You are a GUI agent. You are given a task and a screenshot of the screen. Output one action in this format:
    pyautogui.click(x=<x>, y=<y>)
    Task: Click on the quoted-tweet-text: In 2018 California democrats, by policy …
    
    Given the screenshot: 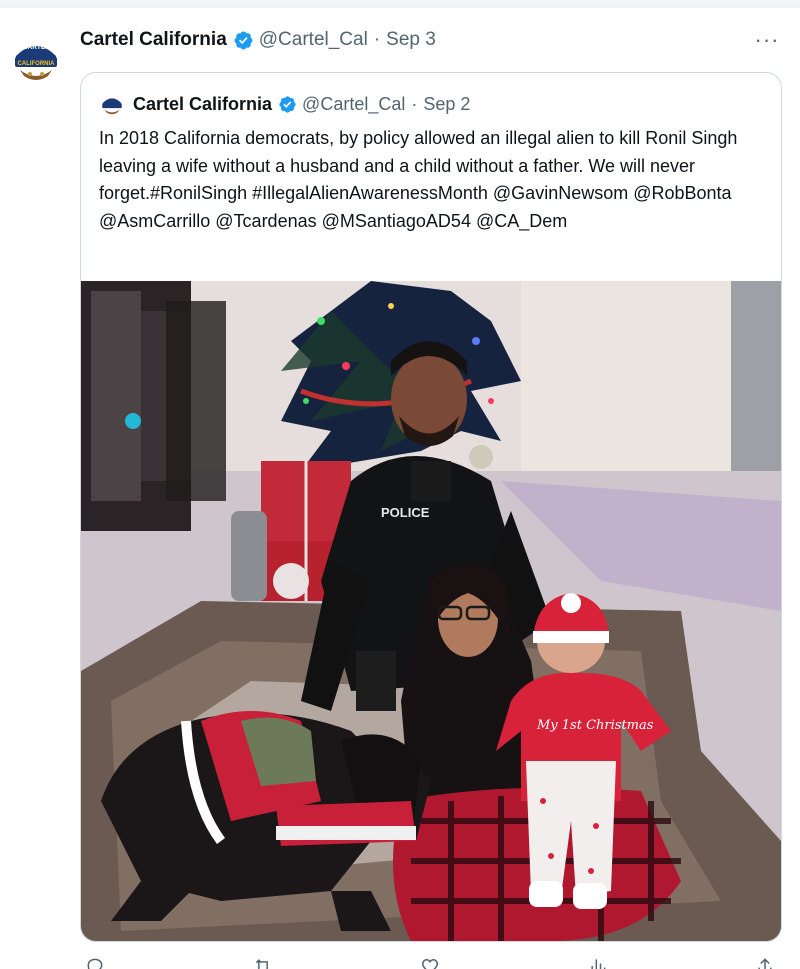 What is the action you would take?
    pyautogui.click(x=418, y=179)
    